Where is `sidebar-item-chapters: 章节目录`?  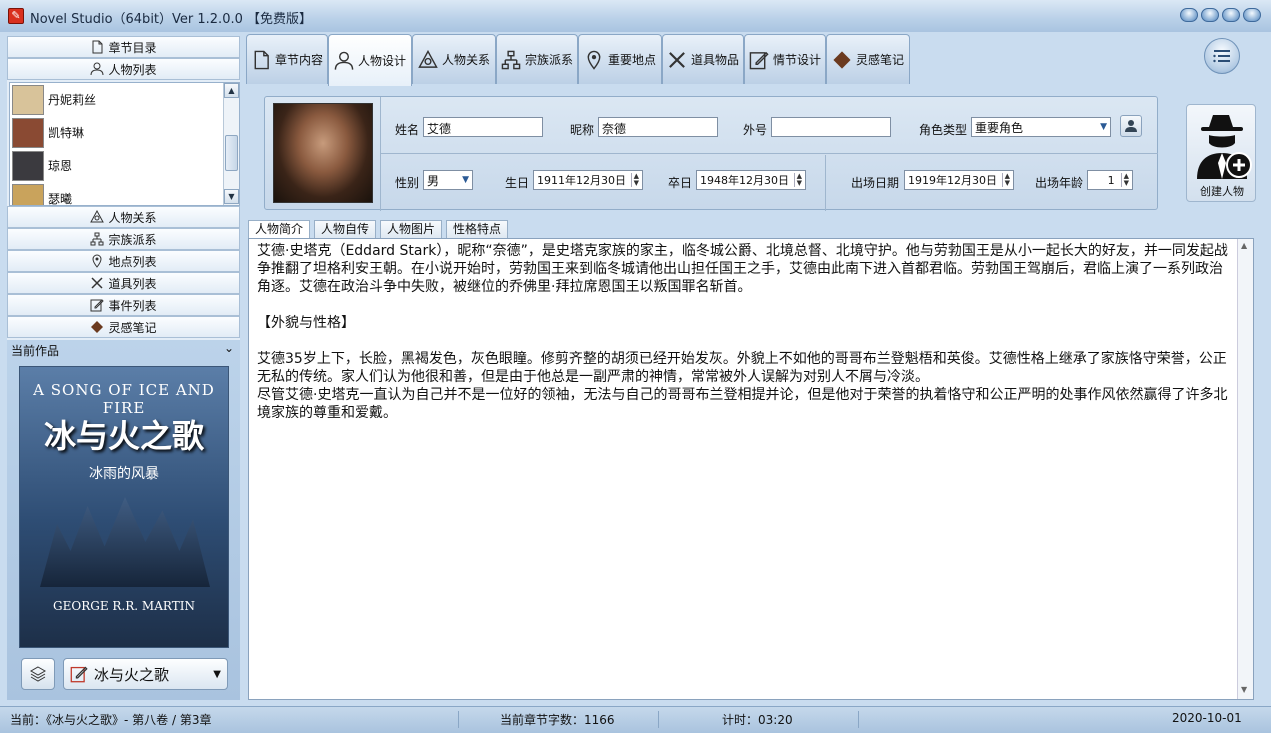
sidebar-item-chapters: 章节目录 is located at coordinates (123, 47).